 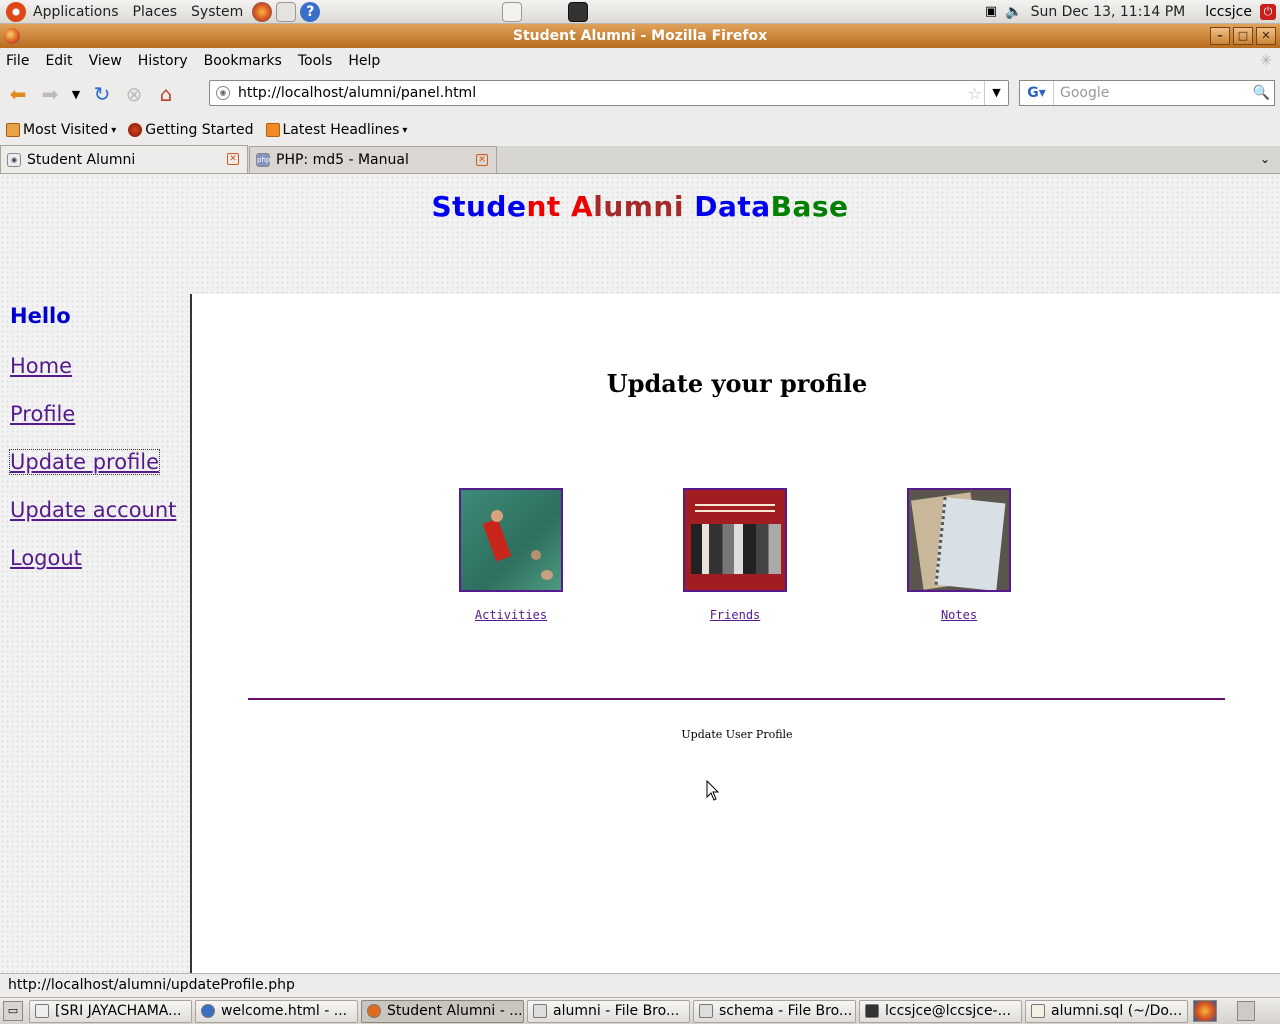 I want to click on maximize-button: □, so click(x=1243, y=36).